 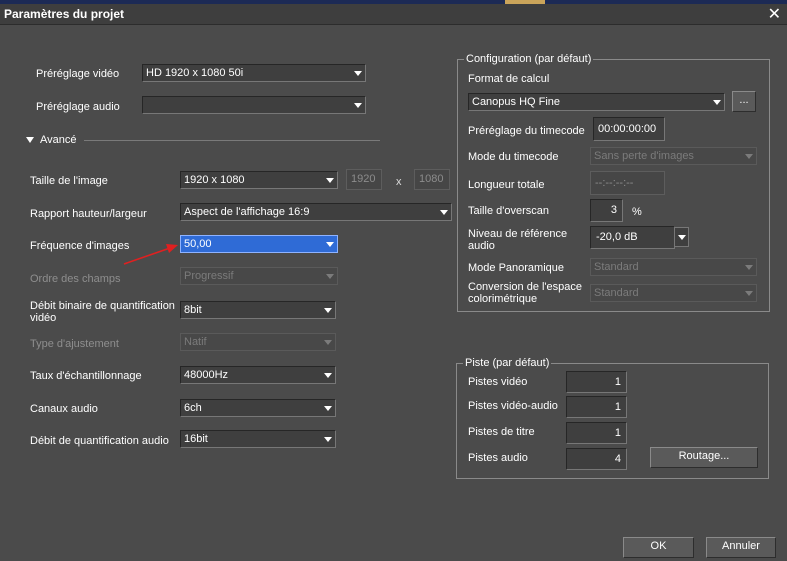 I want to click on tc-preset-label: Préréglage du timecode, so click(x=526, y=131).